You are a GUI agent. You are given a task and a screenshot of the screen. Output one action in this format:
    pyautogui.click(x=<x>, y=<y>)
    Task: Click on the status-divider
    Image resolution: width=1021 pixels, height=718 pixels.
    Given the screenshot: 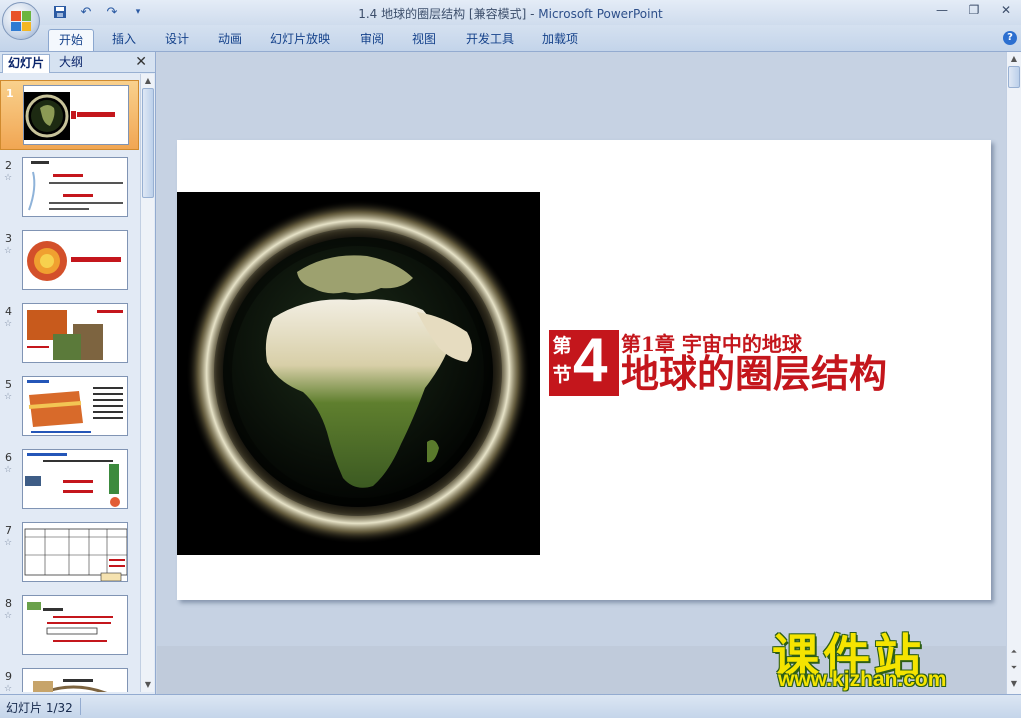 What is the action you would take?
    pyautogui.click(x=80, y=706)
    